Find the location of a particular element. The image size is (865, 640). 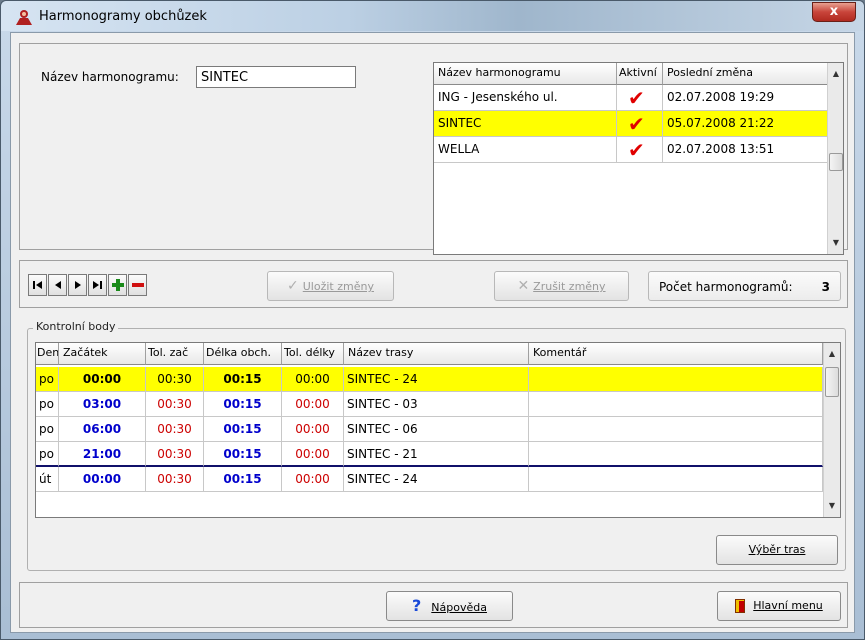

navigator is located at coordinates (88, 285).